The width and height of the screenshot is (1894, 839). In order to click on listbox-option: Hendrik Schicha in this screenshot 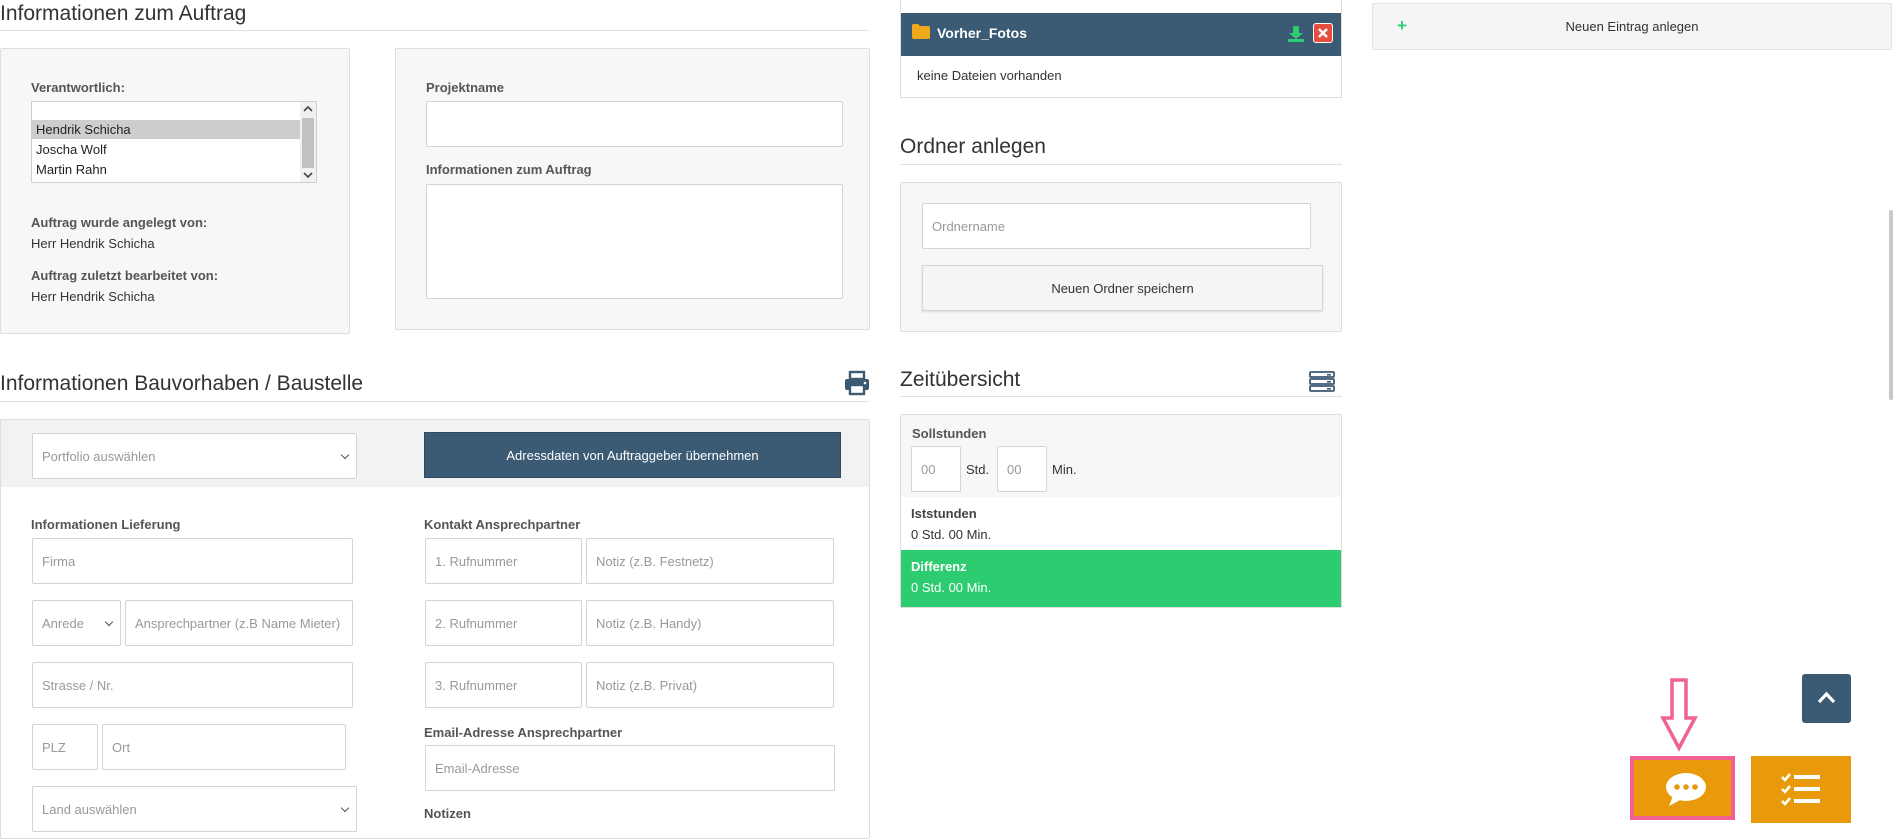, I will do `click(167, 129)`.